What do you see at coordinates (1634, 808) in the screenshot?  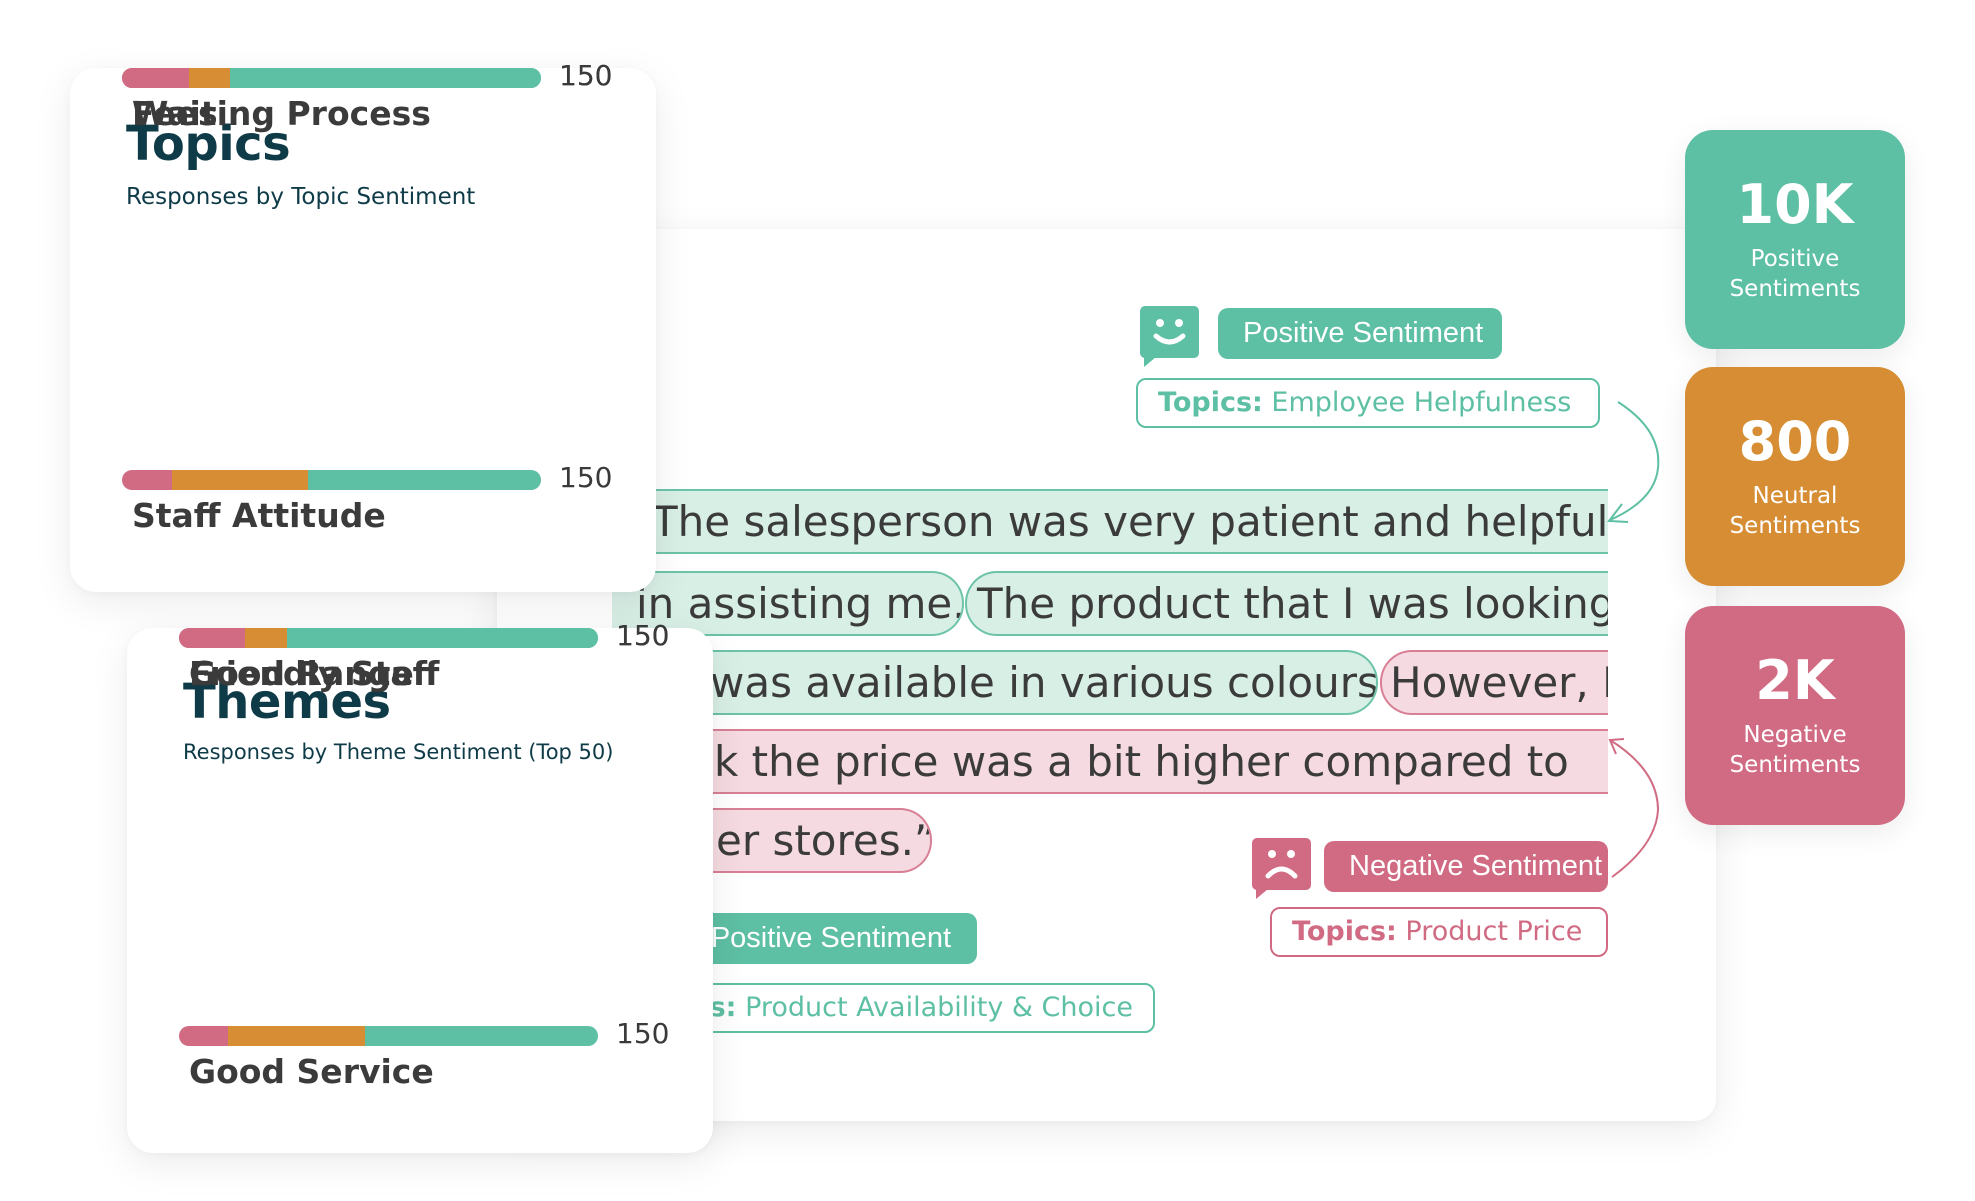 I see `negative-arrow-icon` at bounding box center [1634, 808].